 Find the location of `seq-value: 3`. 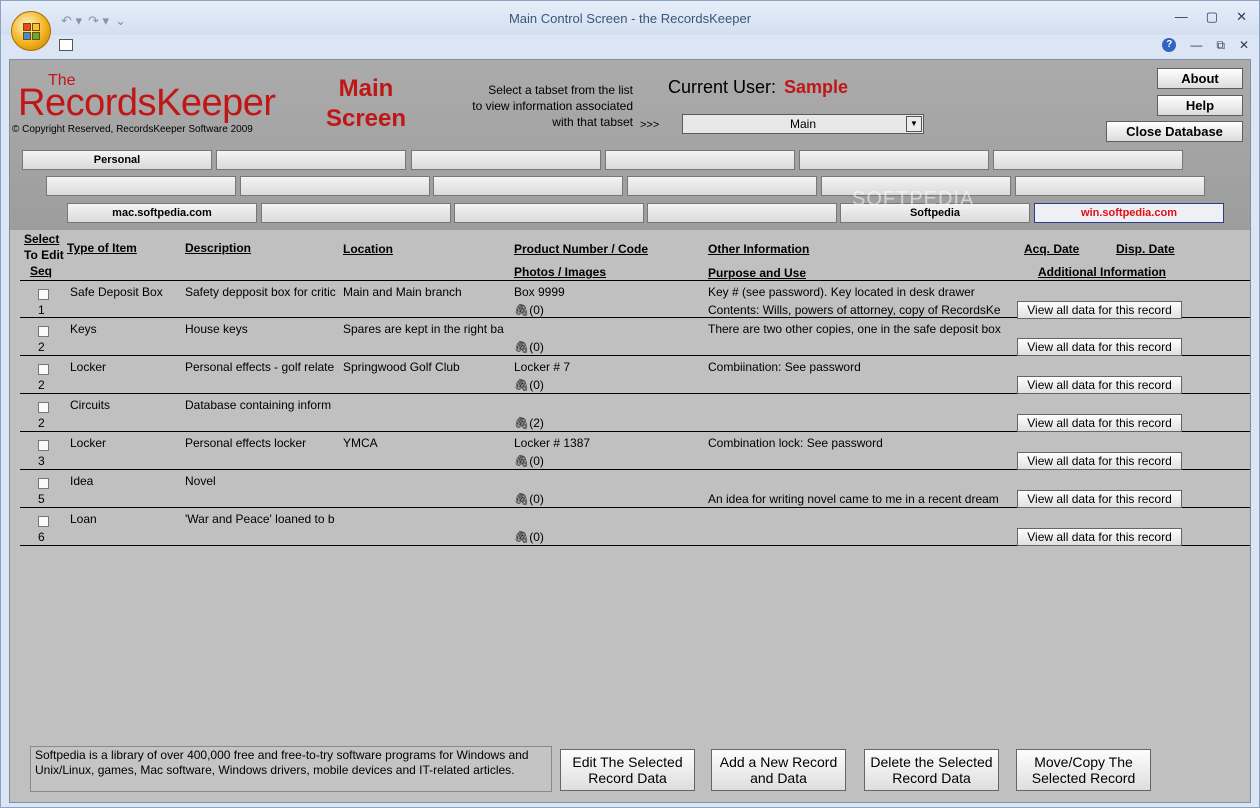

seq-value: 3 is located at coordinates (41, 461).